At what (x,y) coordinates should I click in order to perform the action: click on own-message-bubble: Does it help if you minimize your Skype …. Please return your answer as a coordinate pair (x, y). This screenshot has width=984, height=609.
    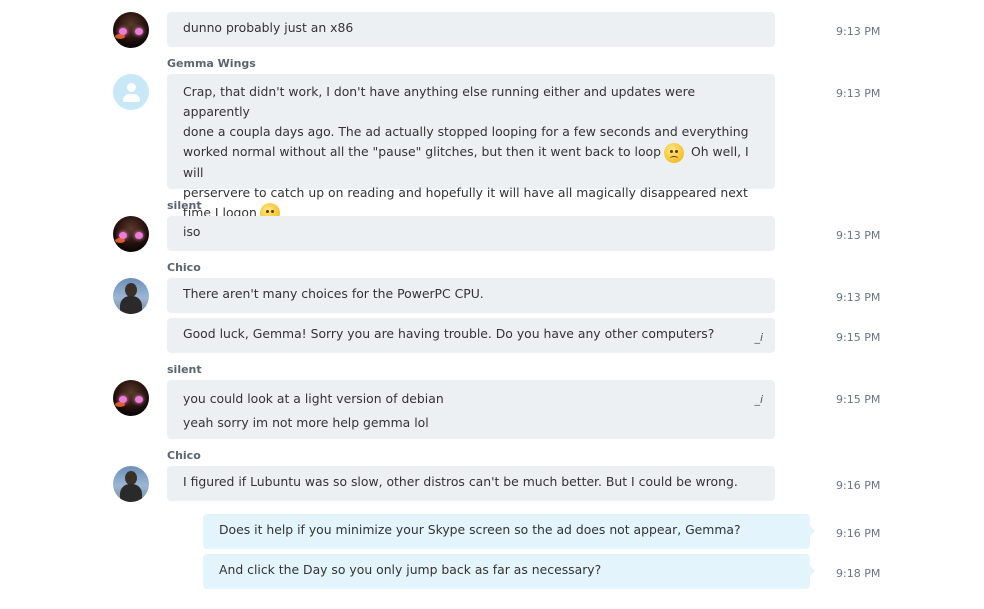
    Looking at the image, I should click on (509, 531).